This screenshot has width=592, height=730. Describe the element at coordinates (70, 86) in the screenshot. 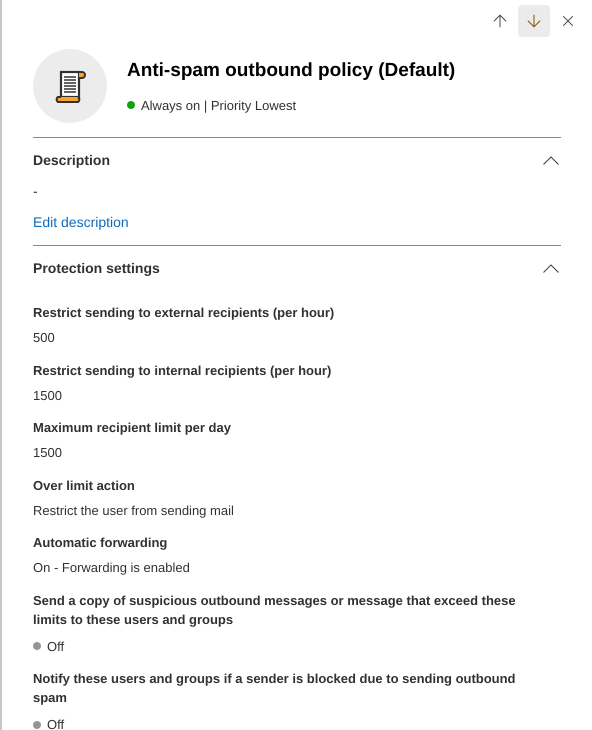

I see `scroll-icon` at that location.